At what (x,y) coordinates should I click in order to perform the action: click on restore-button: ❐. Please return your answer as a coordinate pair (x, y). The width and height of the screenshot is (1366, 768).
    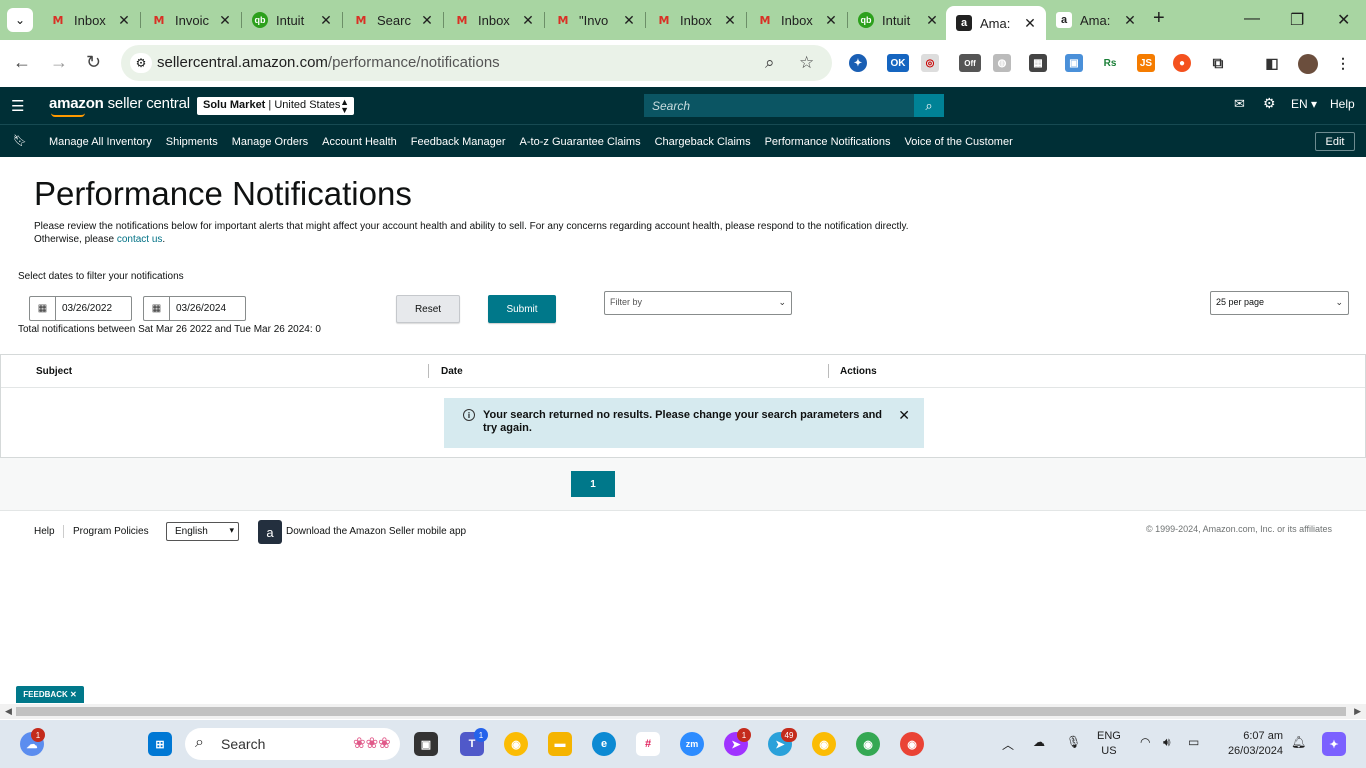
    Looking at the image, I should click on (1297, 20).